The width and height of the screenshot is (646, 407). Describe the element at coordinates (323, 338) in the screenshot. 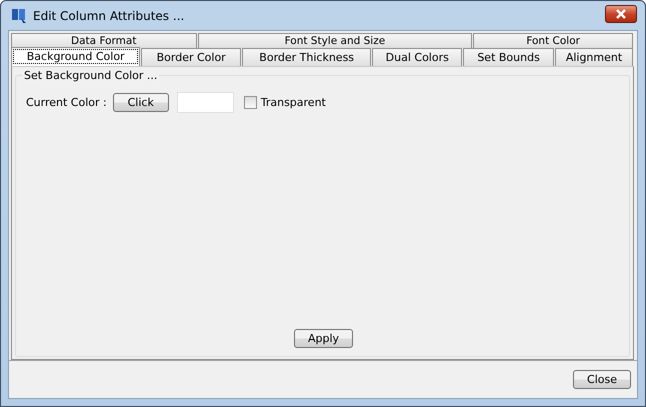

I see `apply-button: Apply` at that location.